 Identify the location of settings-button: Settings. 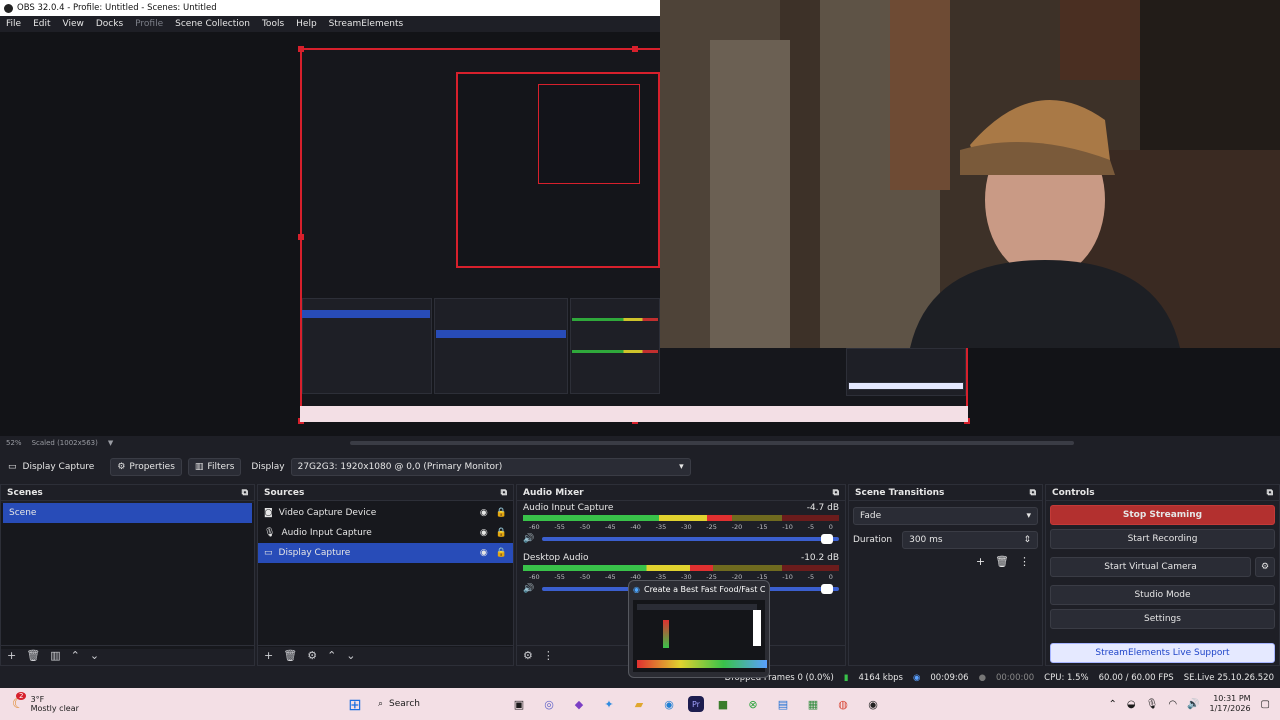
(1162, 619).